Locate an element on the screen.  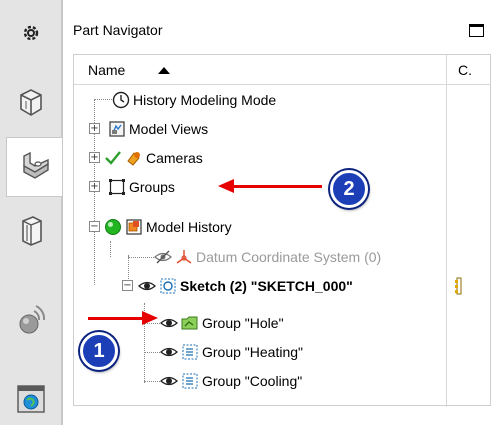
camera-icon is located at coordinates (134, 158).